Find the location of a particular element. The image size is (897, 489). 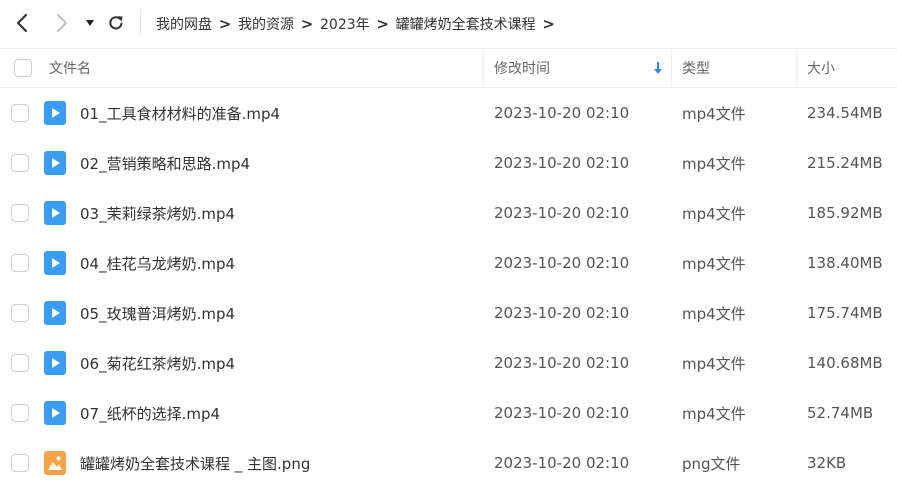

file-name: 07_纸杯的选择.mp4 is located at coordinates (150, 413).